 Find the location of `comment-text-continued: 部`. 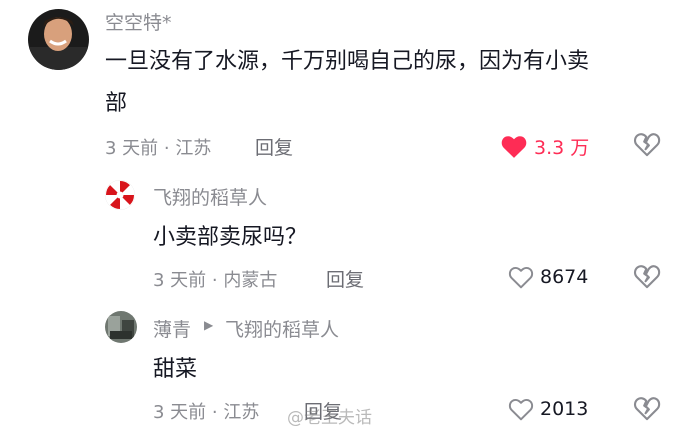

comment-text-continued: 部 is located at coordinates (116, 103).